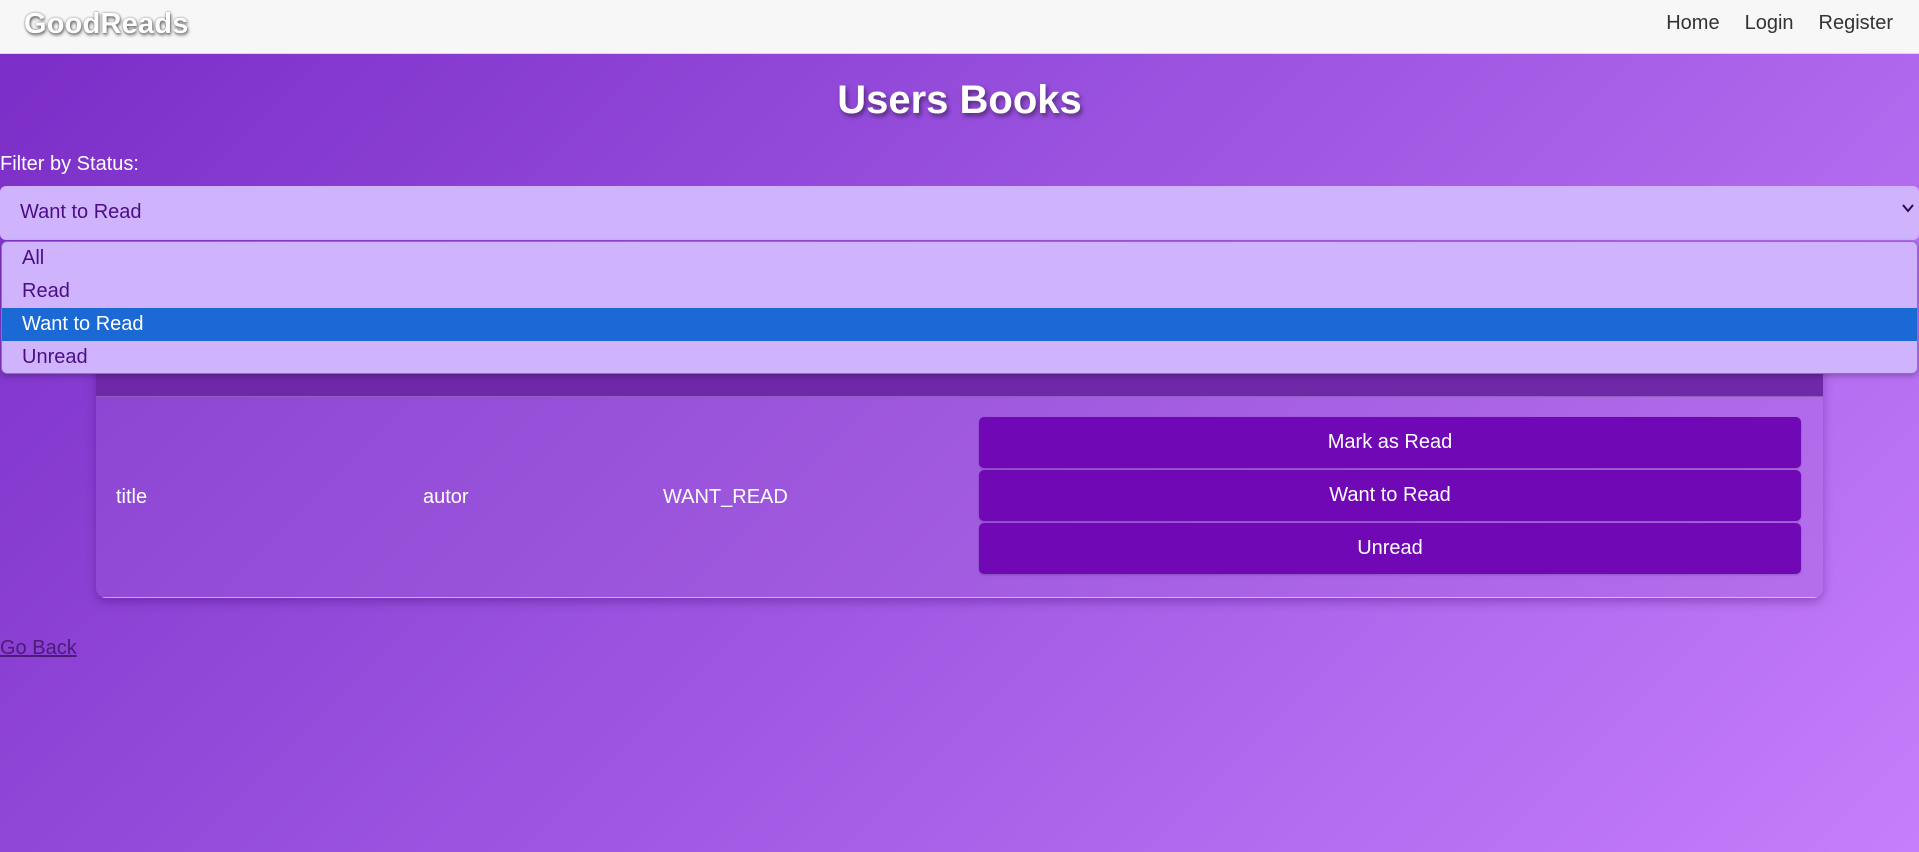  Describe the element at coordinates (1908, 208) in the screenshot. I see `chevron-down-icon` at that location.